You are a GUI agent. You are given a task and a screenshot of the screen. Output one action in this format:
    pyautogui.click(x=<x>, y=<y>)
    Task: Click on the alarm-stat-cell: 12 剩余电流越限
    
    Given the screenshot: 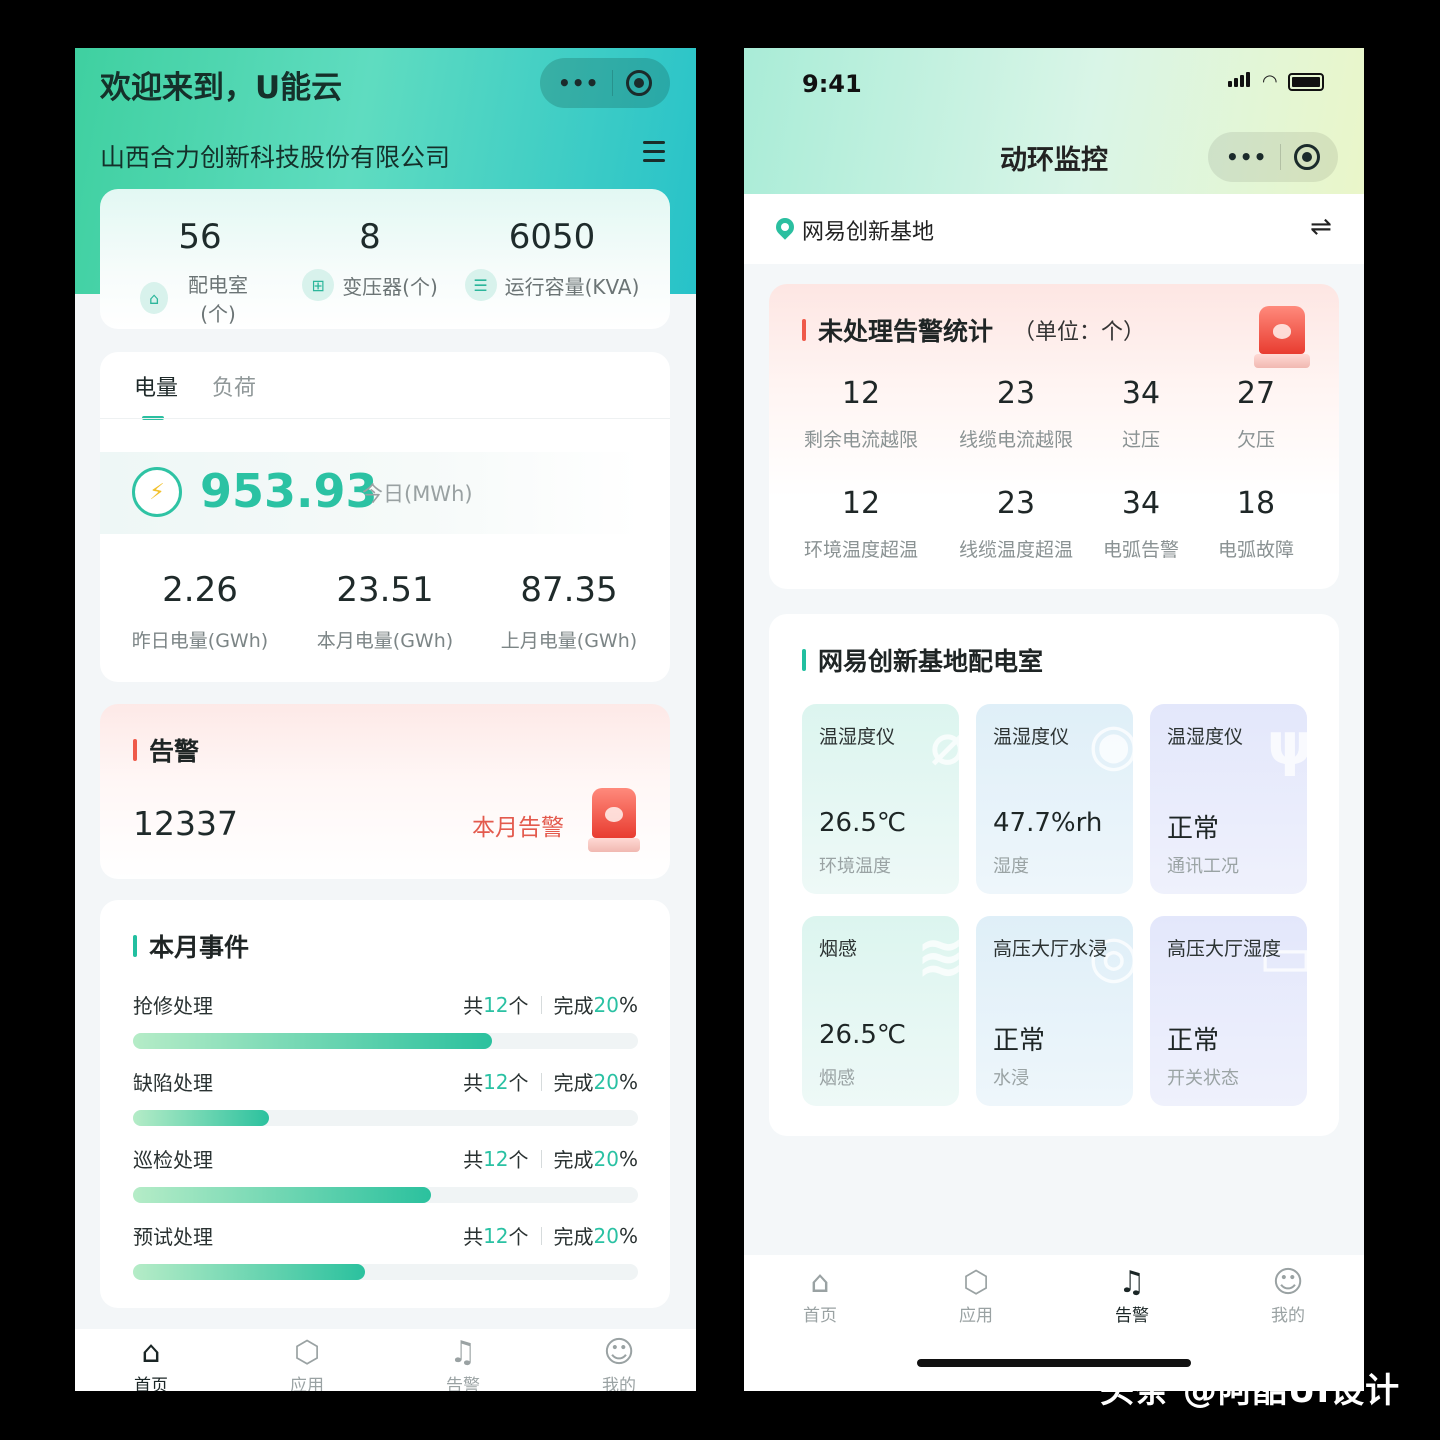 What is the action you would take?
    pyautogui.click(x=861, y=414)
    